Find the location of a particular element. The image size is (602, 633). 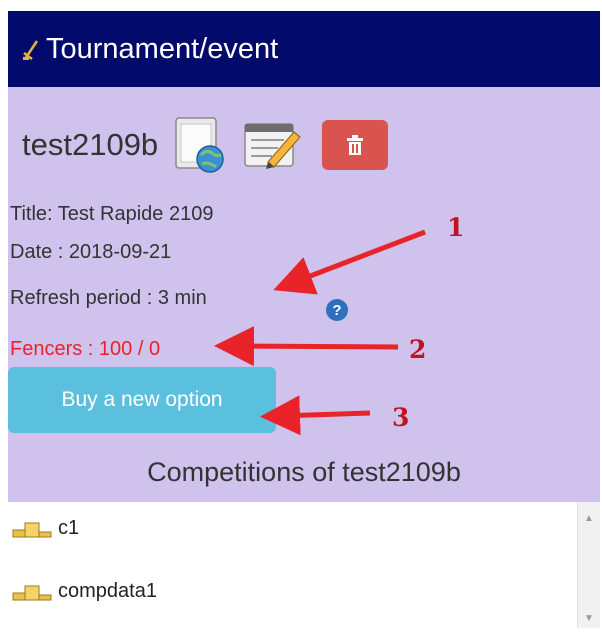

event-date-text: Date : 2018-09-21 is located at coordinates (91, 252).